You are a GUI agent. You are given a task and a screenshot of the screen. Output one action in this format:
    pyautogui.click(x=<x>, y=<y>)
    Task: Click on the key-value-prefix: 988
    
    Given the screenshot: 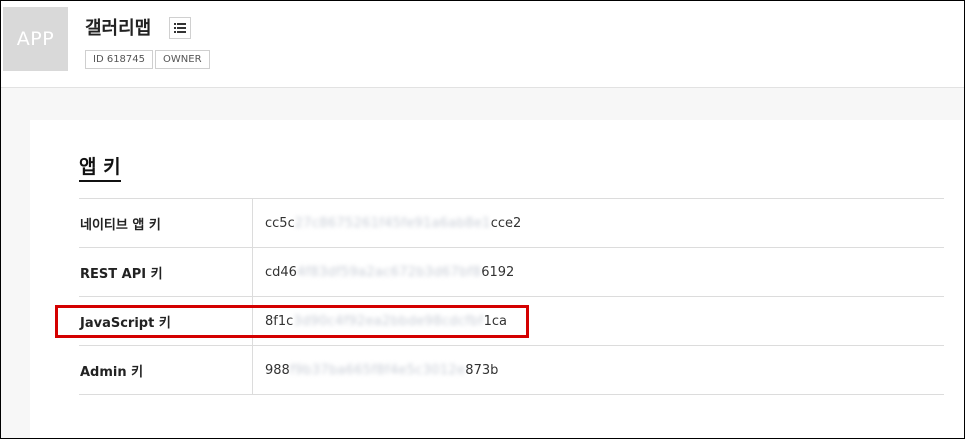 What is the action you would take?
    pyautogui.click(x=277, y=370)
    